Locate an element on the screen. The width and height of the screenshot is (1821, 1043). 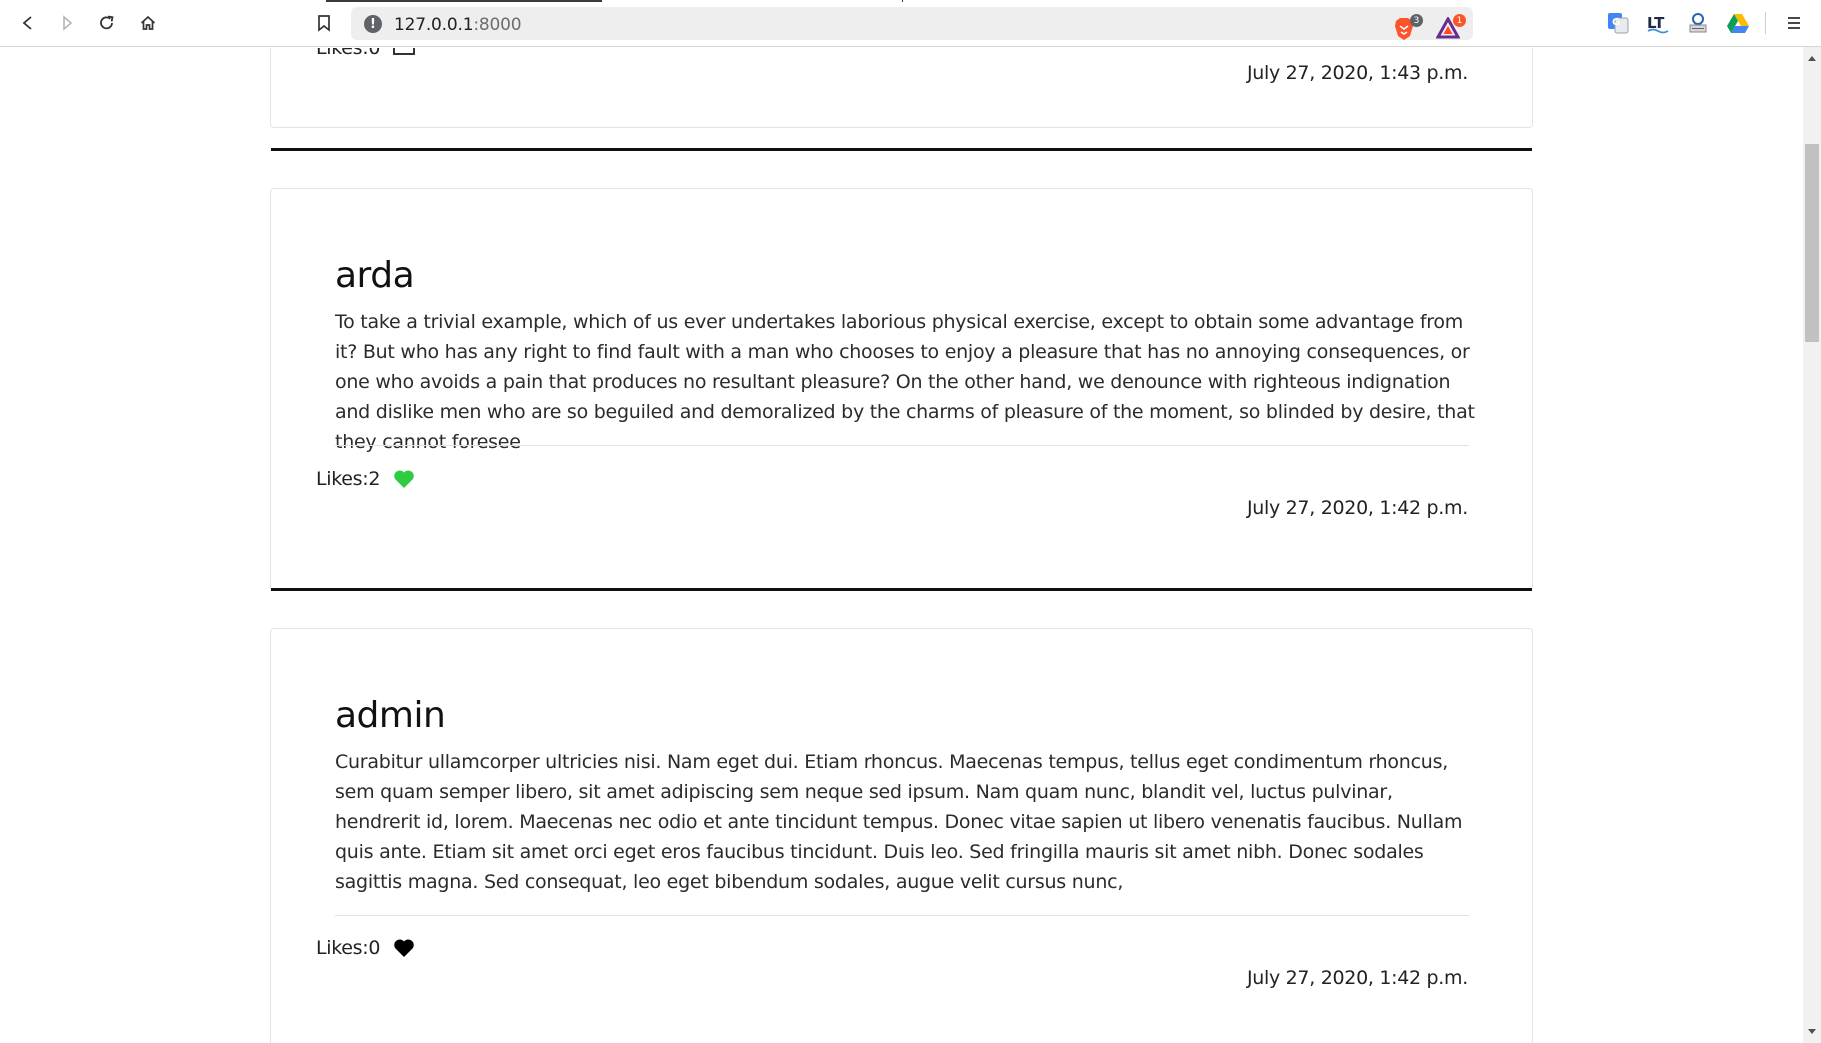
back-button is located at coordinates (28, 23).